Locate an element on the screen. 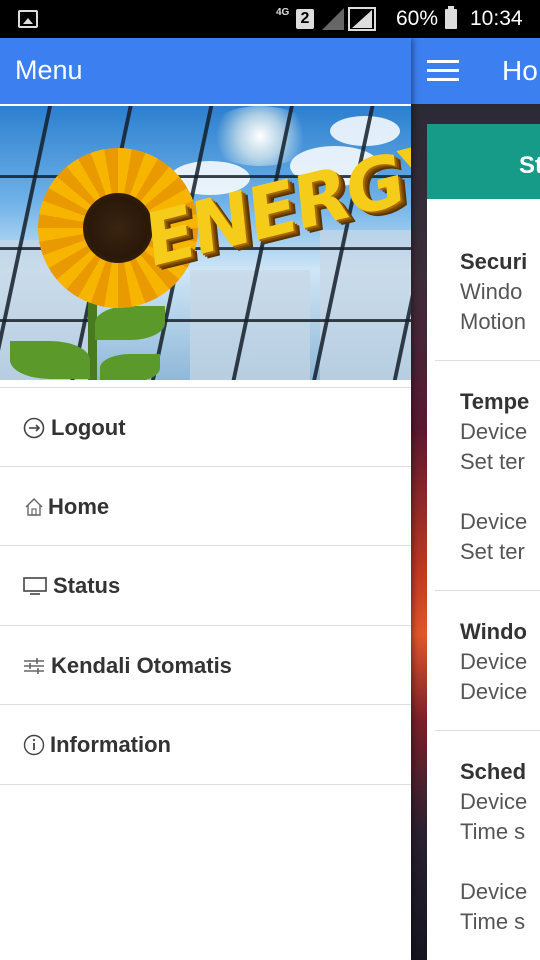 This screenshot has width=540, height=960. status-bar: 4G 2 60% 10:34 is located at coordinates (270, 19).